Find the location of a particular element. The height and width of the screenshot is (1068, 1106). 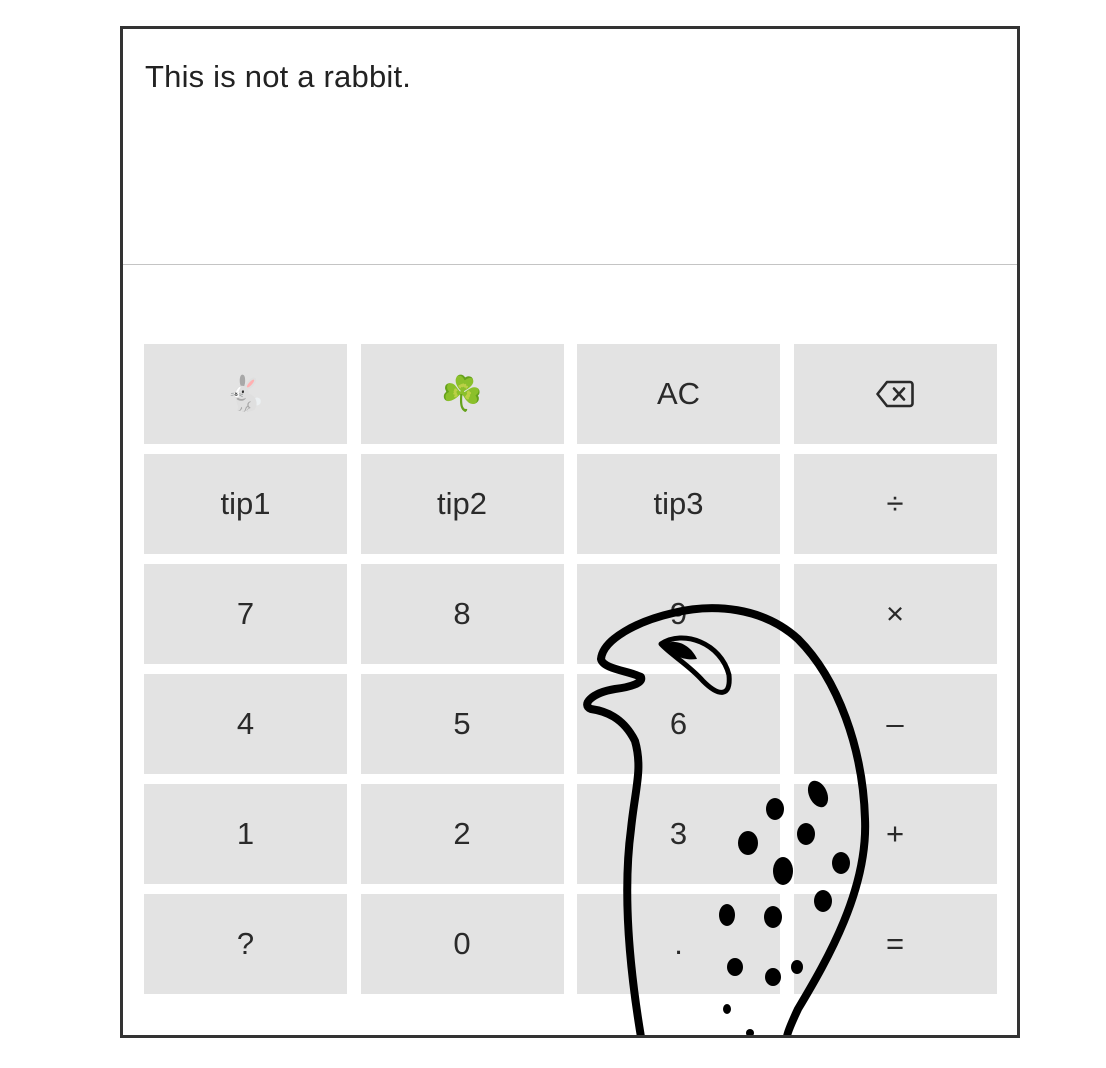

subtract-button: – is located at coordinates (895, 724).